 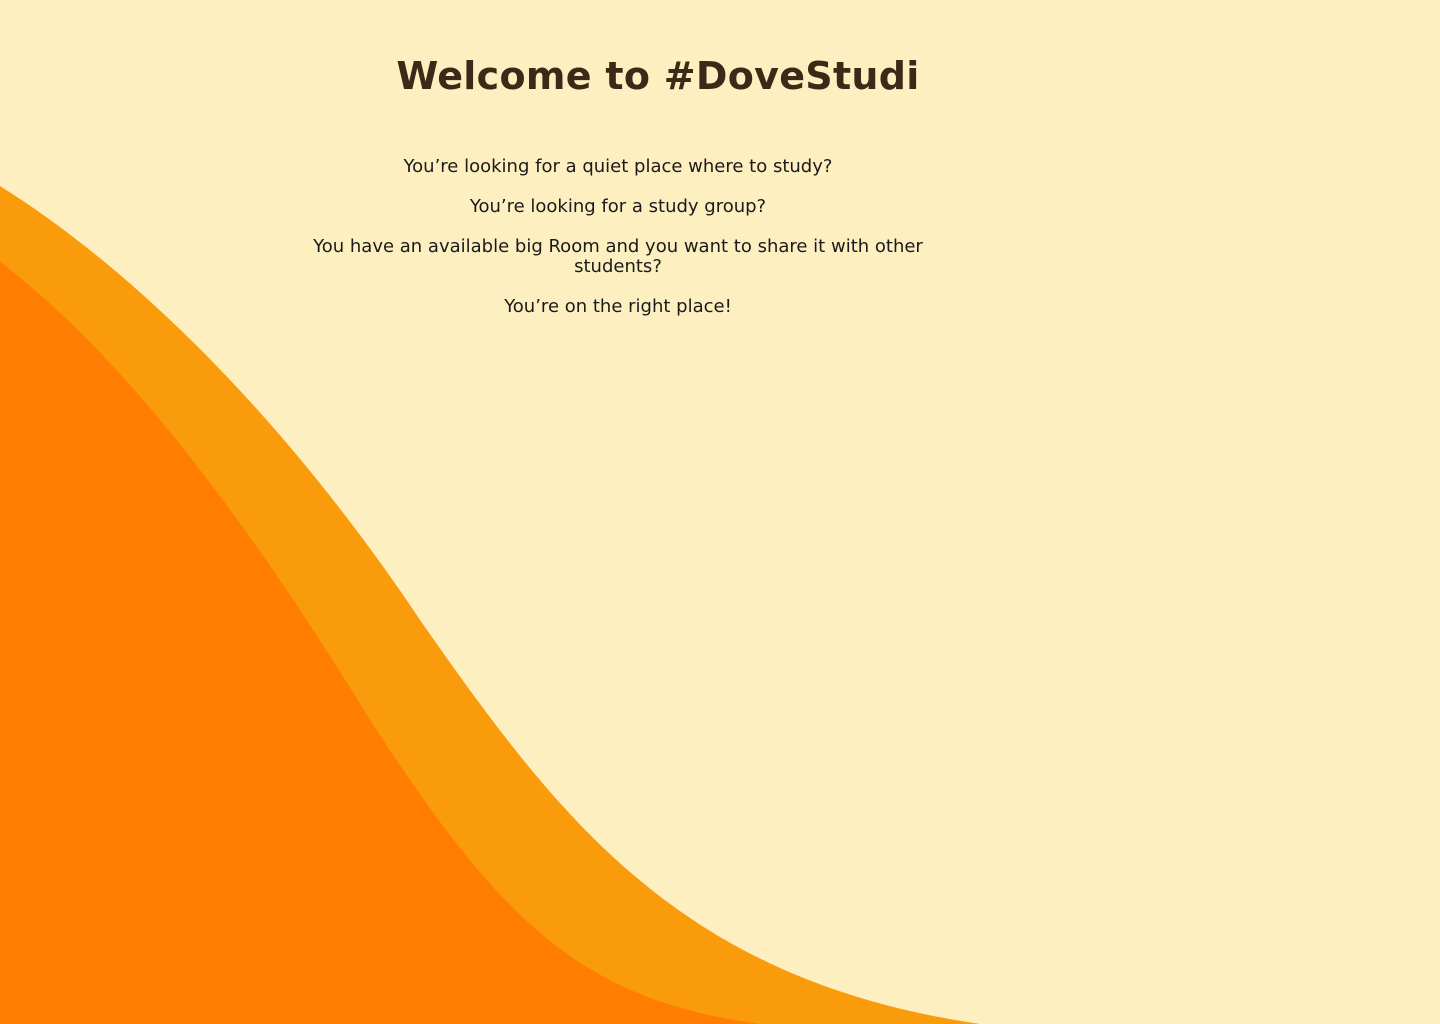 What do you see at coordinates (658, 76) in the screenshot?
I see `page-title: Welcome to #DoveStudi` at bounding box center [658, 76].